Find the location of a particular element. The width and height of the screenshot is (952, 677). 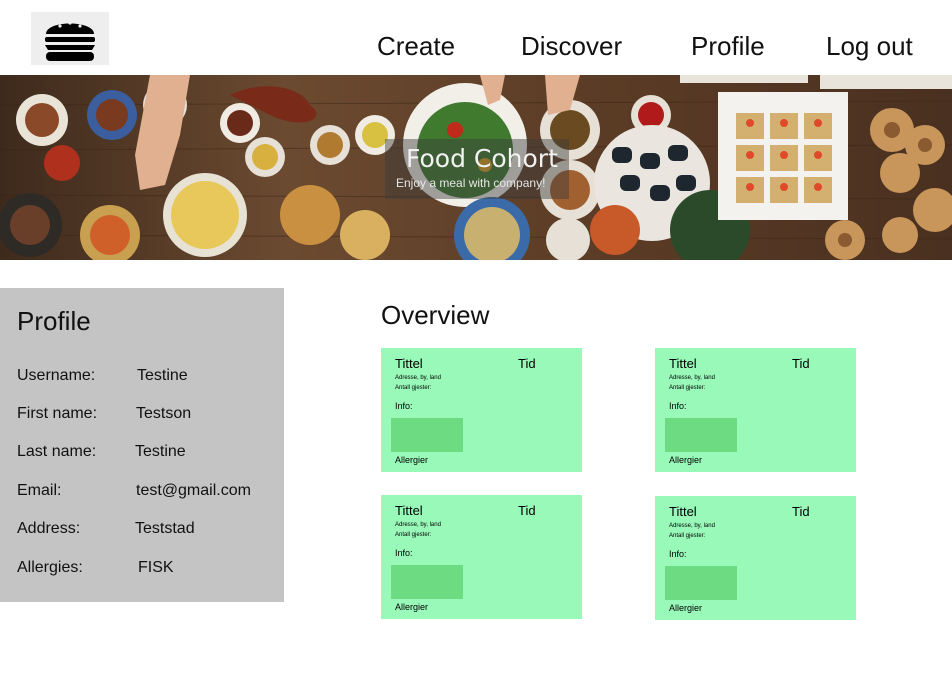

profile-value: Teststad is located at coordinates (165, 528).